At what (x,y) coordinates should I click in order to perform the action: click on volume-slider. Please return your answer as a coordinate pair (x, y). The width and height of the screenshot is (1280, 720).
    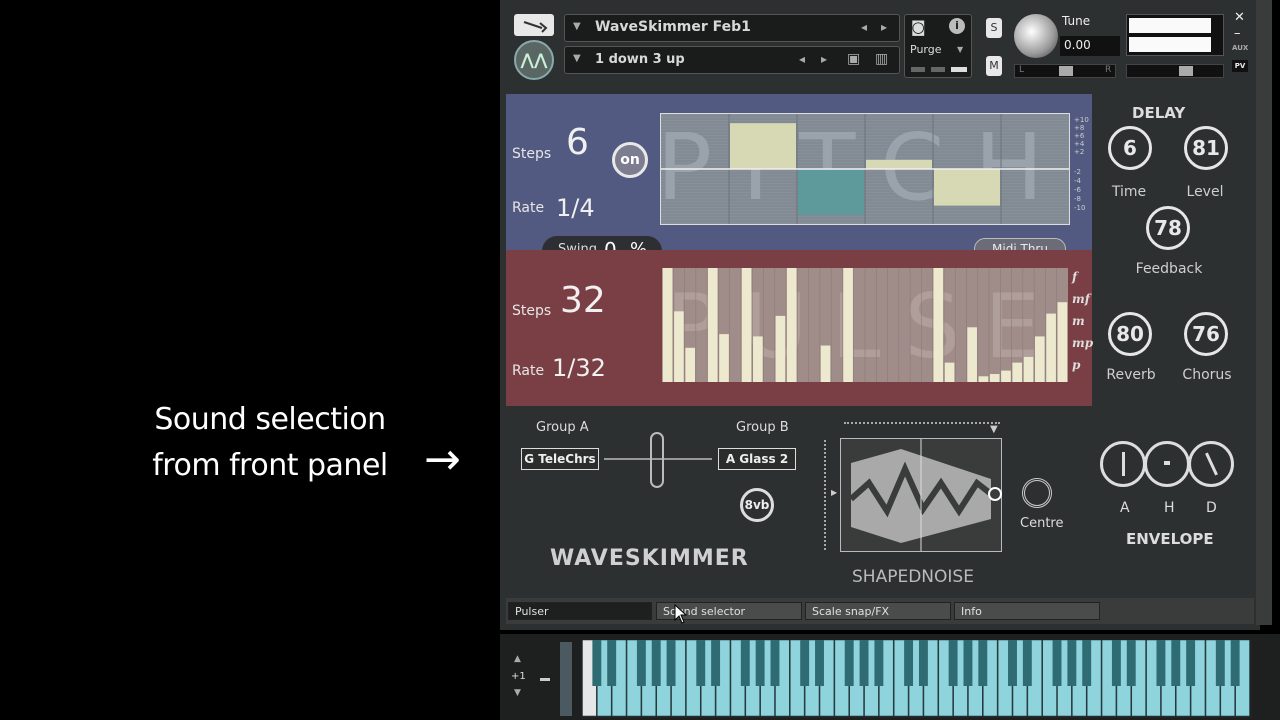
    Looking at the image, I should click on (1175, 71).